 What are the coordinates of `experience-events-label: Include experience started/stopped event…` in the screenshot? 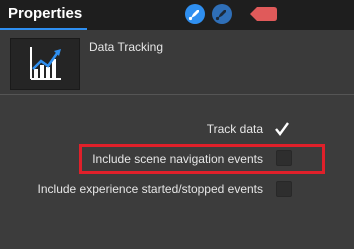 It's located at (150, 189).